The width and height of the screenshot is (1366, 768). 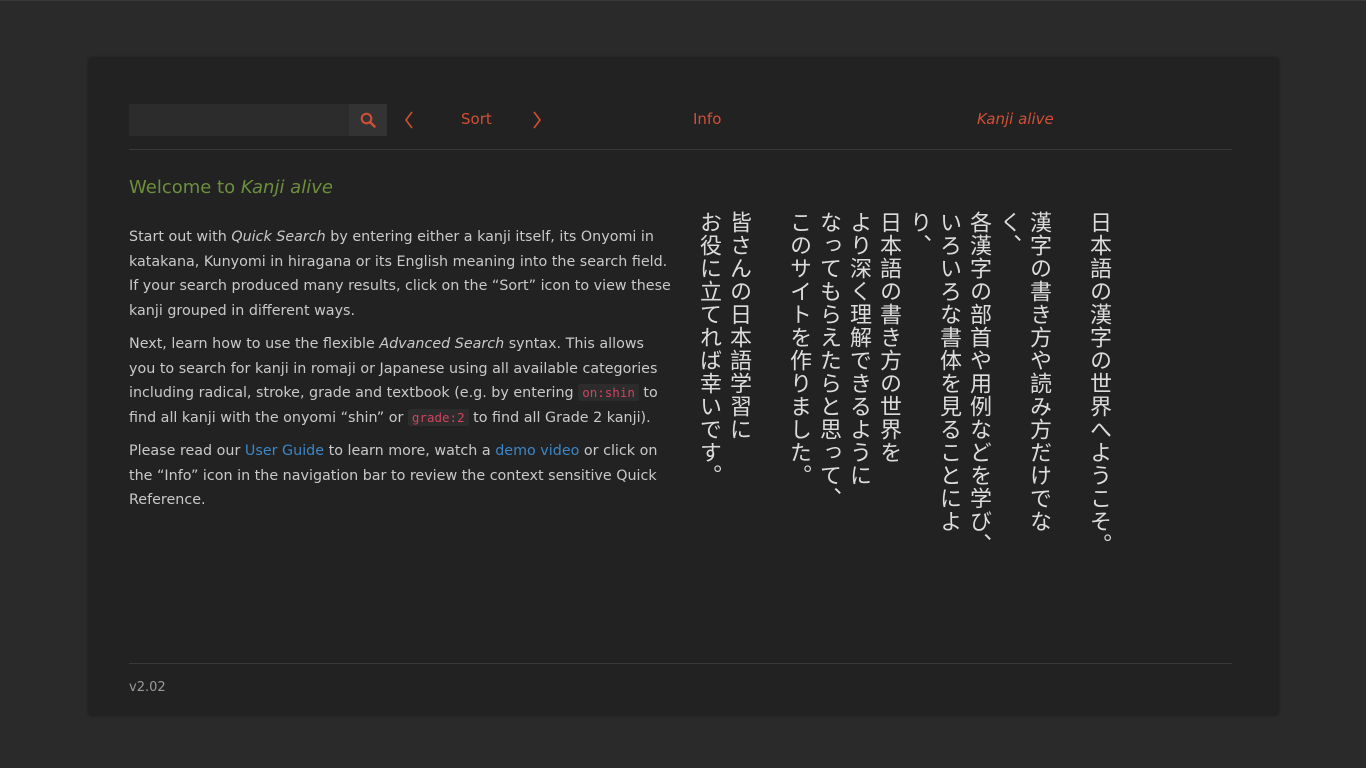 What do you see at coordinates (707, 119) in the screenshot?
I see `info-button: Info` at bounding box center [707, 119].